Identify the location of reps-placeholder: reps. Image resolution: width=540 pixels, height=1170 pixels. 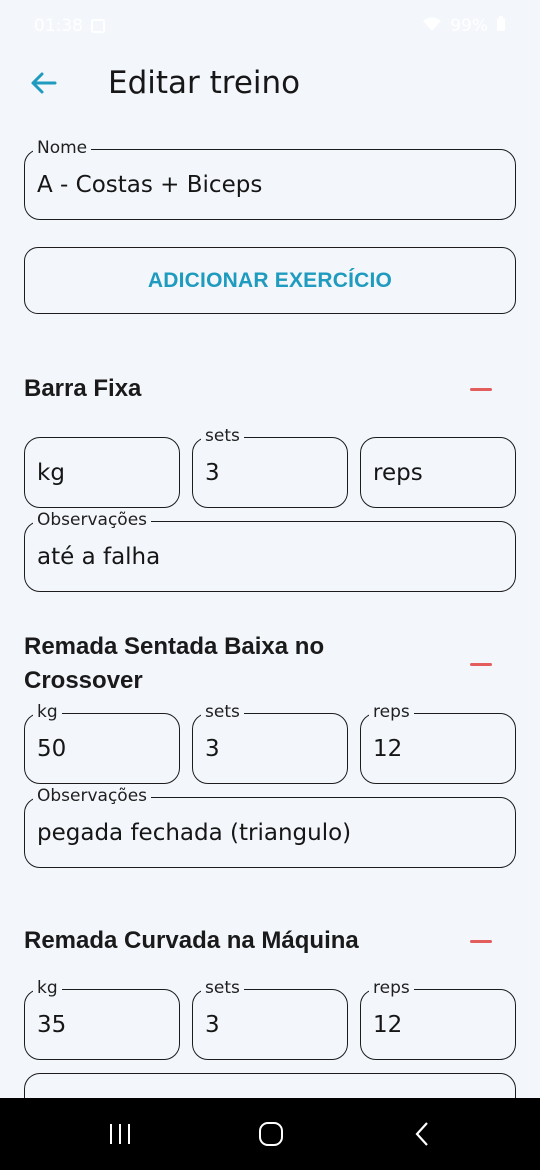
(398, 472).